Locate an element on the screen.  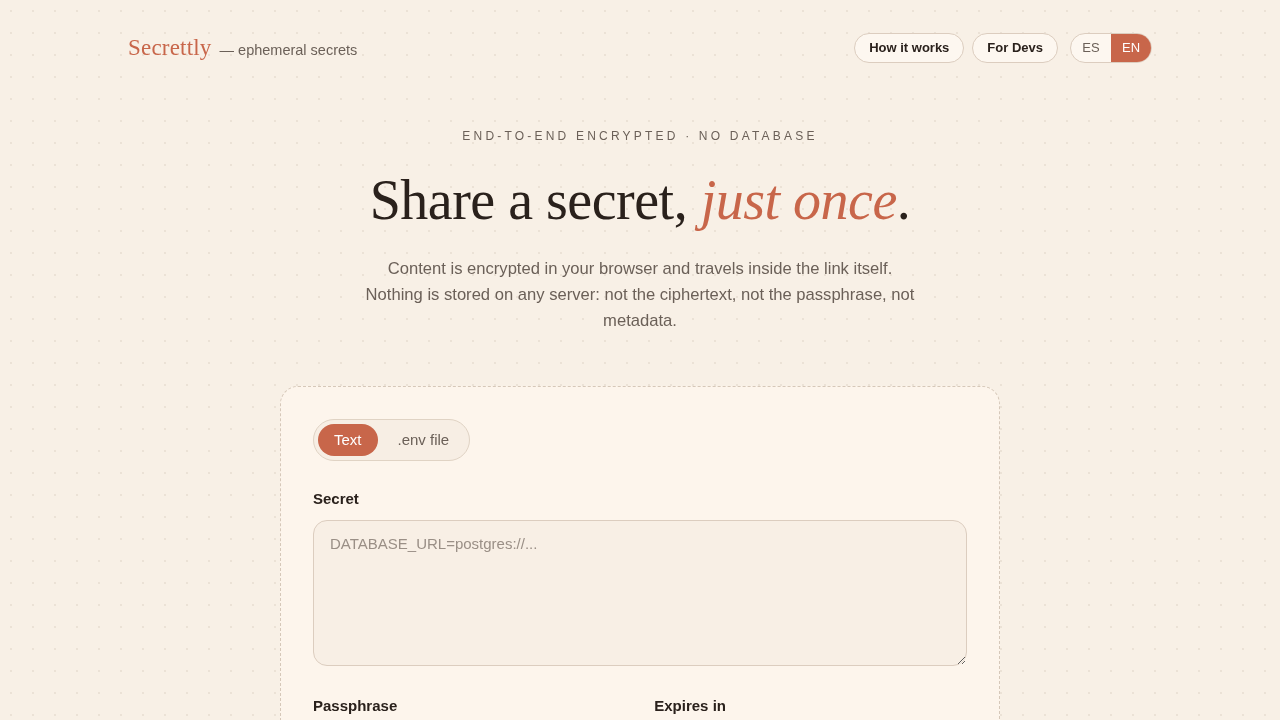
field-label: Secret is located at coordinates (336, 499).